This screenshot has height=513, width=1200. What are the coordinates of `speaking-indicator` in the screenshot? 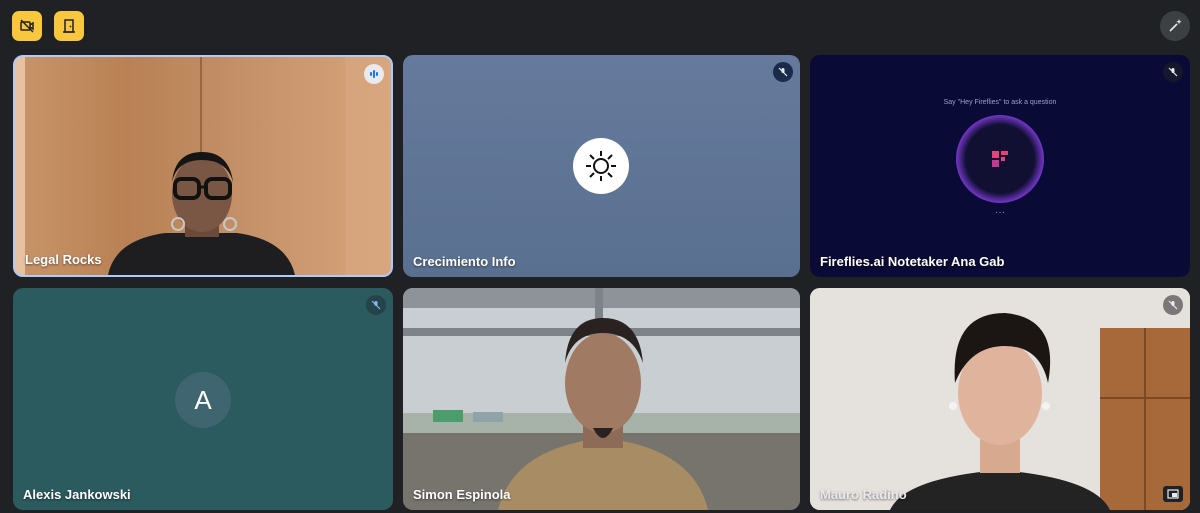 It's located at (374, 74).